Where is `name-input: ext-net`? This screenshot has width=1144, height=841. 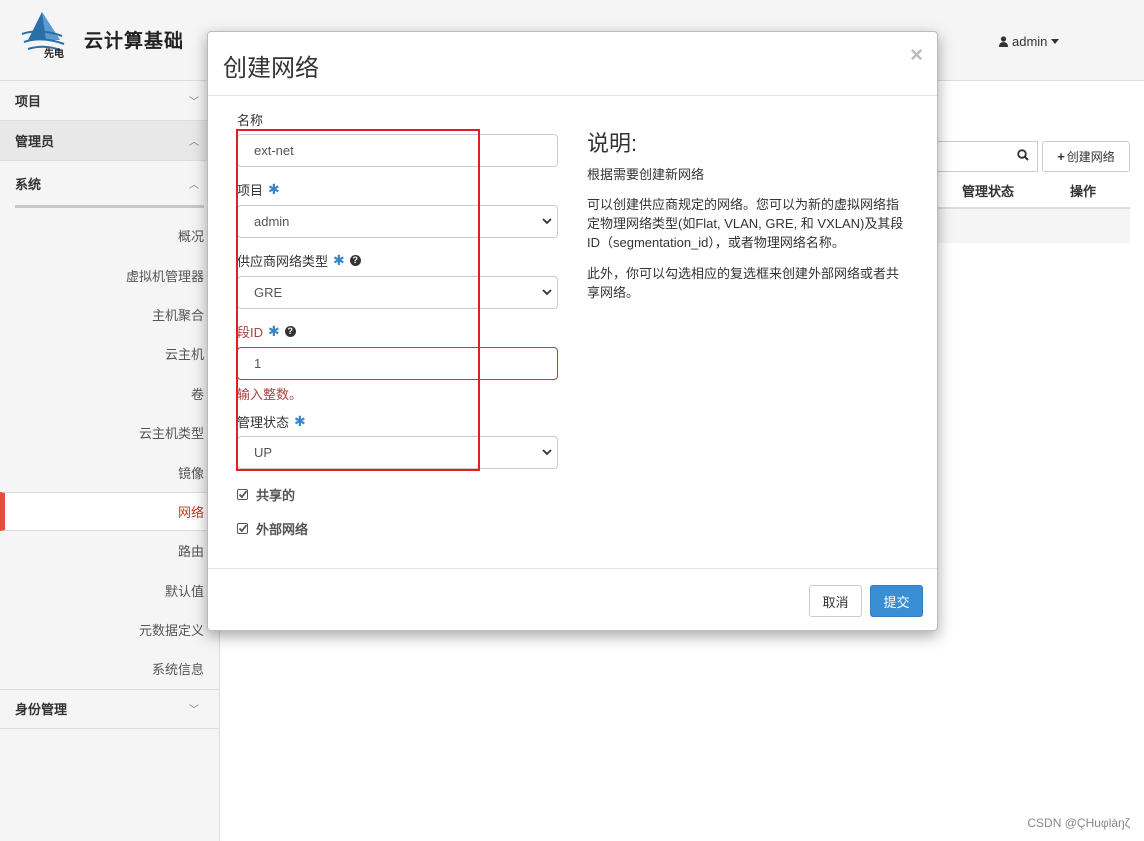 name-input: ext-net is located at coordinates (397, 150).